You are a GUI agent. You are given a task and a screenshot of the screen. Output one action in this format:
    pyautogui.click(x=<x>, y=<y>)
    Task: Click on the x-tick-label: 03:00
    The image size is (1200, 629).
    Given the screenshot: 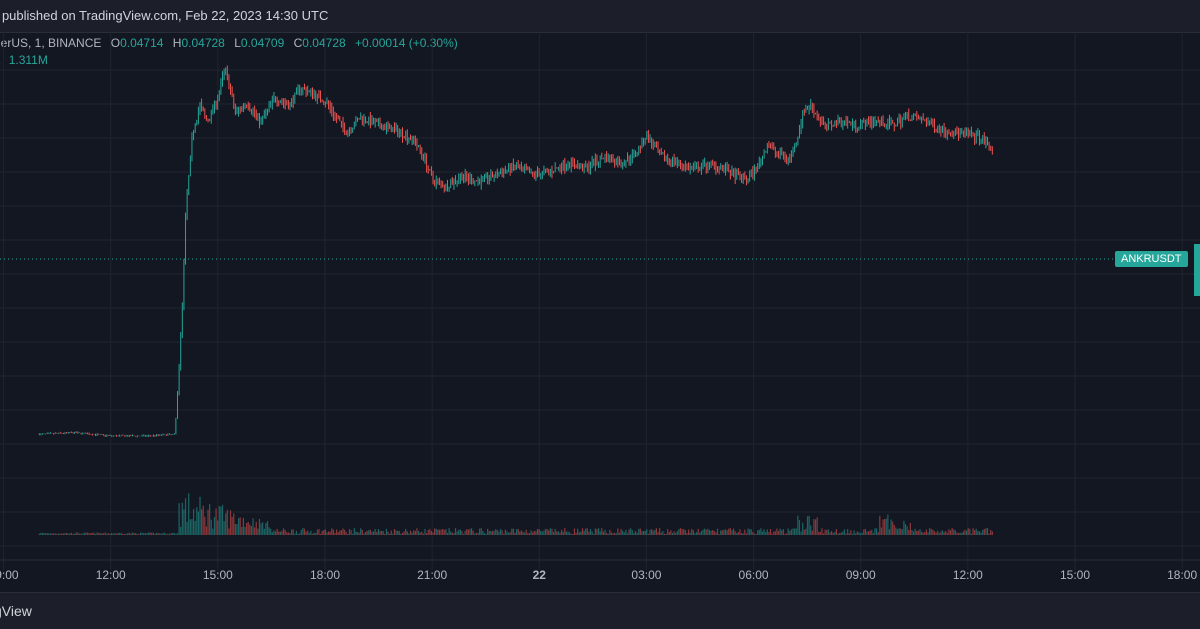 What is the action you would take?
    pyautogui.click(x=646, y=575)
    